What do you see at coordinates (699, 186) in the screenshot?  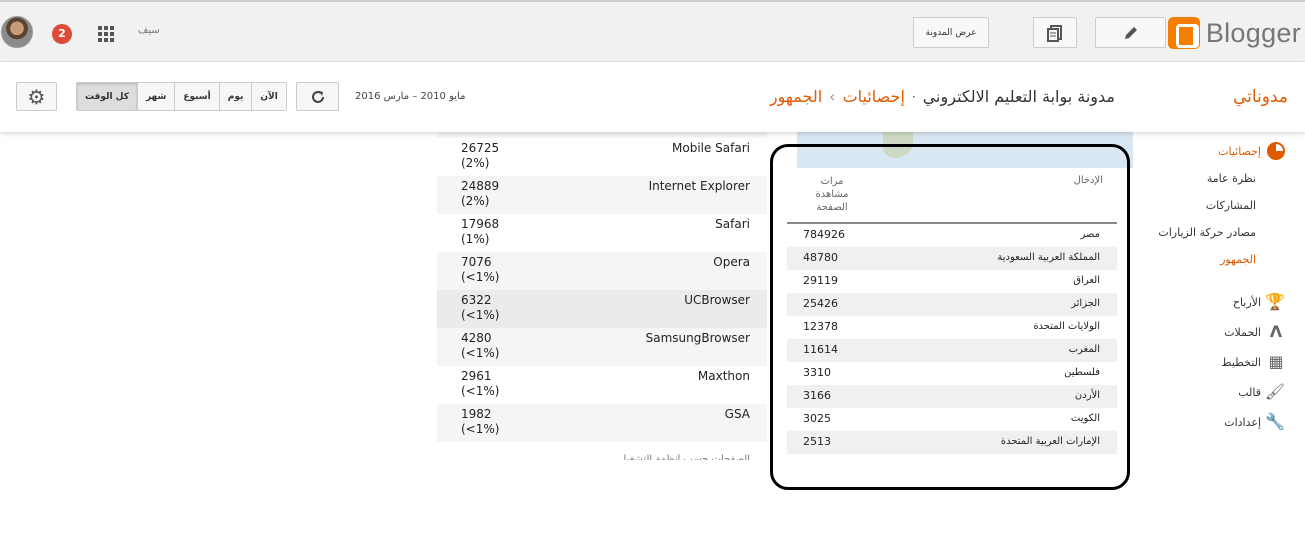 I see `browser-name: Internet Explorer` at bounding box center [699, 186].